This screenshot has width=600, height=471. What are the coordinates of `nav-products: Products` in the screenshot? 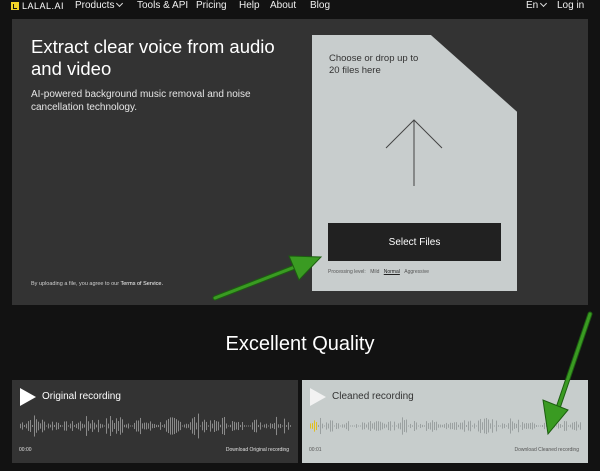 It's located at (99, 6).